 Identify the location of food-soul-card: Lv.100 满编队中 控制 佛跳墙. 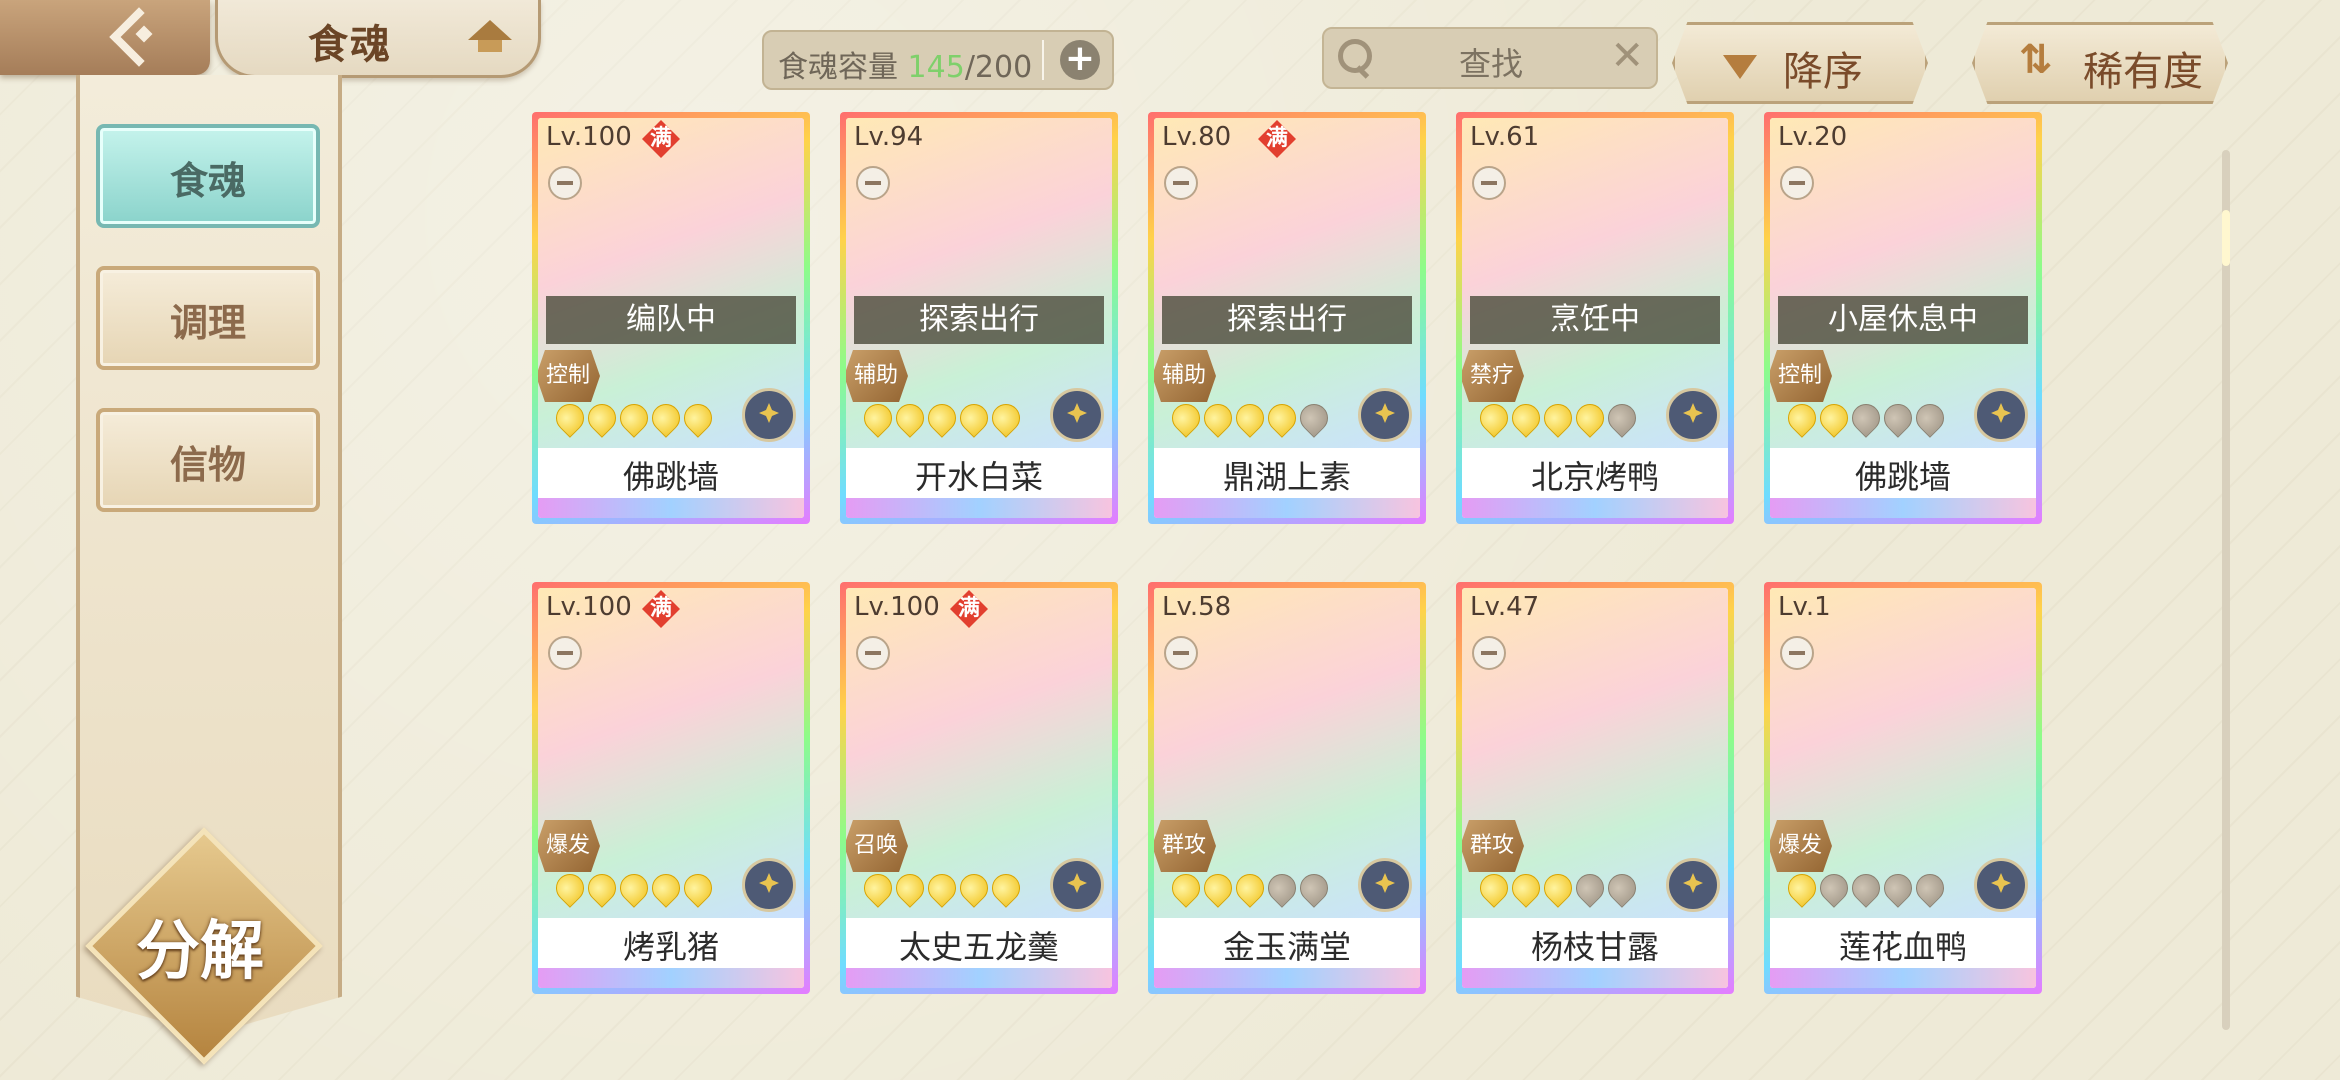
(671, 318).